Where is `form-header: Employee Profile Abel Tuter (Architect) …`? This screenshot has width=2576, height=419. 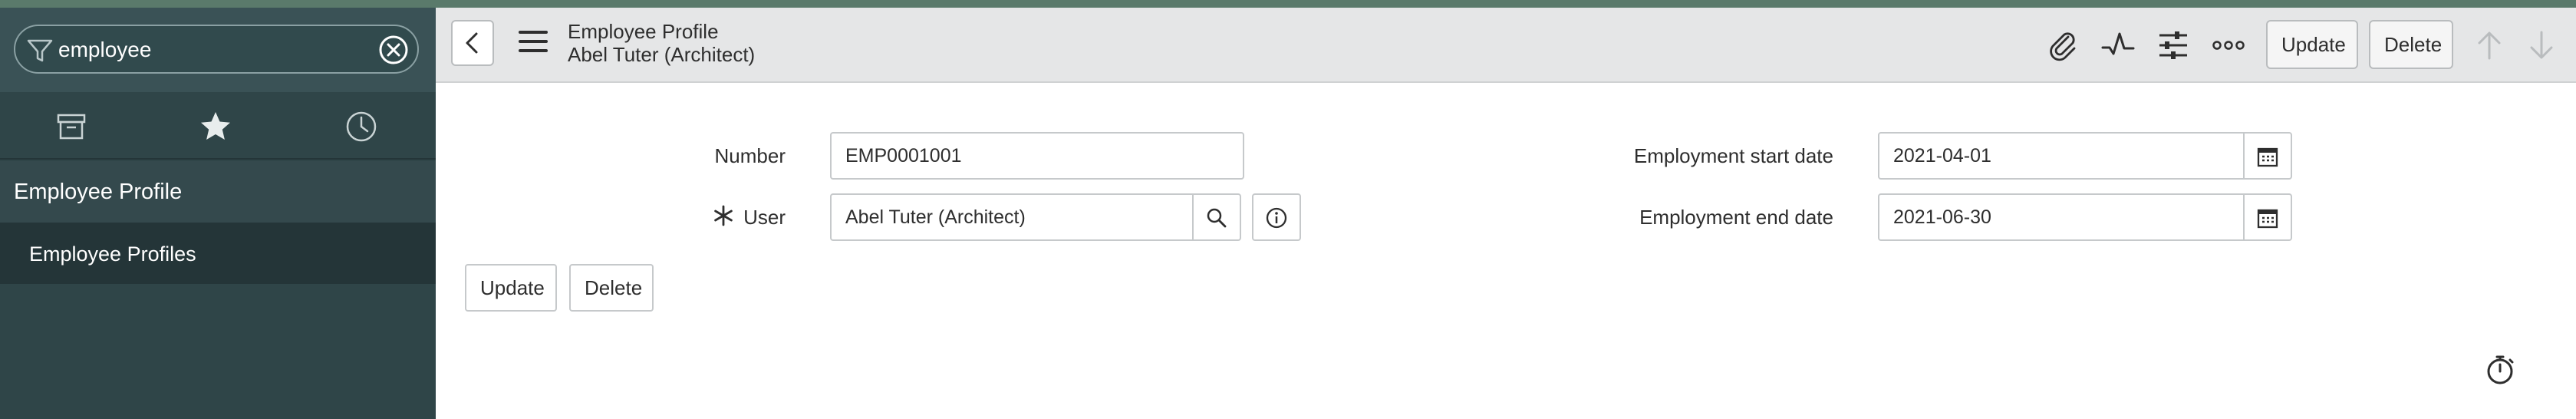 form-header: Employee Profile Abel Tuter (Architect) … is located at coordinates (1506, 45).